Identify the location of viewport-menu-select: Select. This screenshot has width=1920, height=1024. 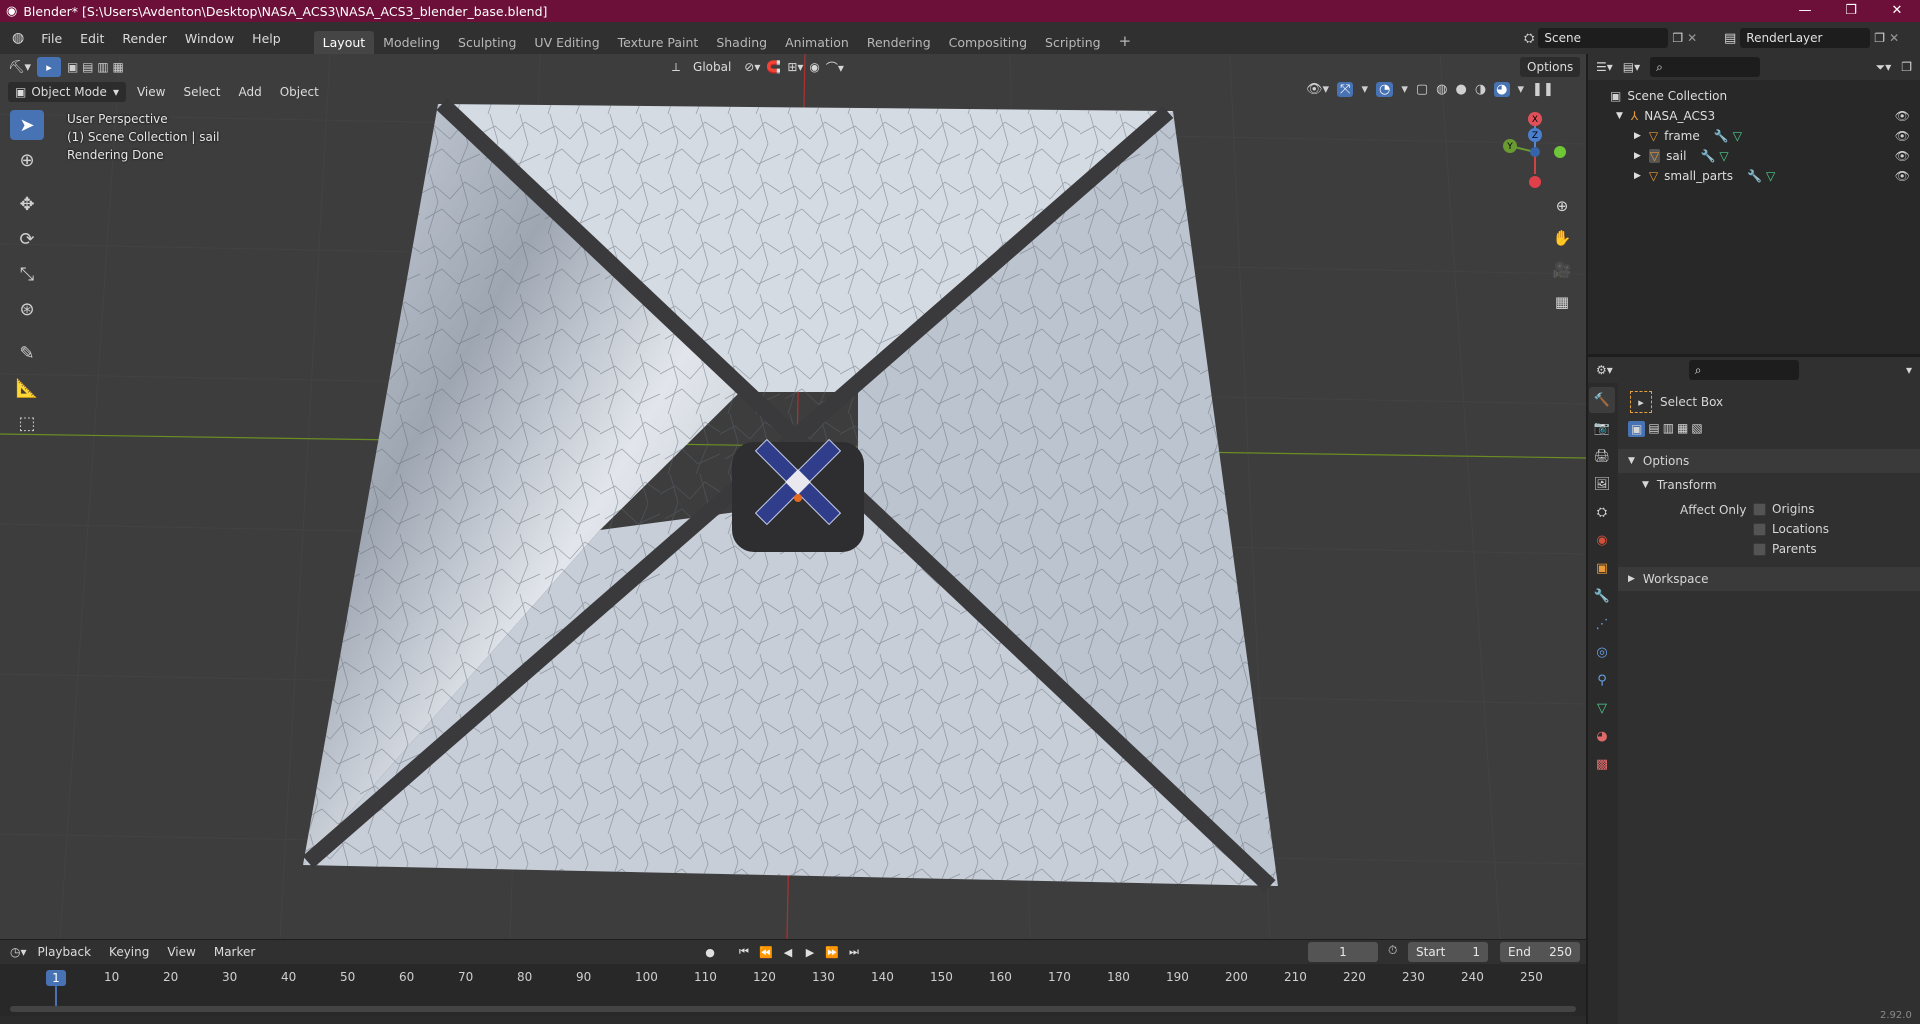
(201, 92).